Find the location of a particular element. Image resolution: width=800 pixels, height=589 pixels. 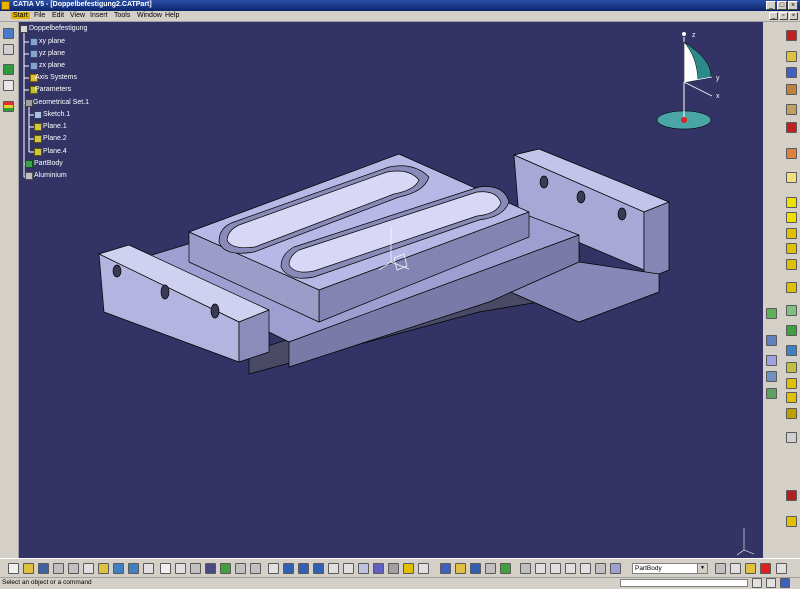

boolean-icon is located at coordinates (771, 360).